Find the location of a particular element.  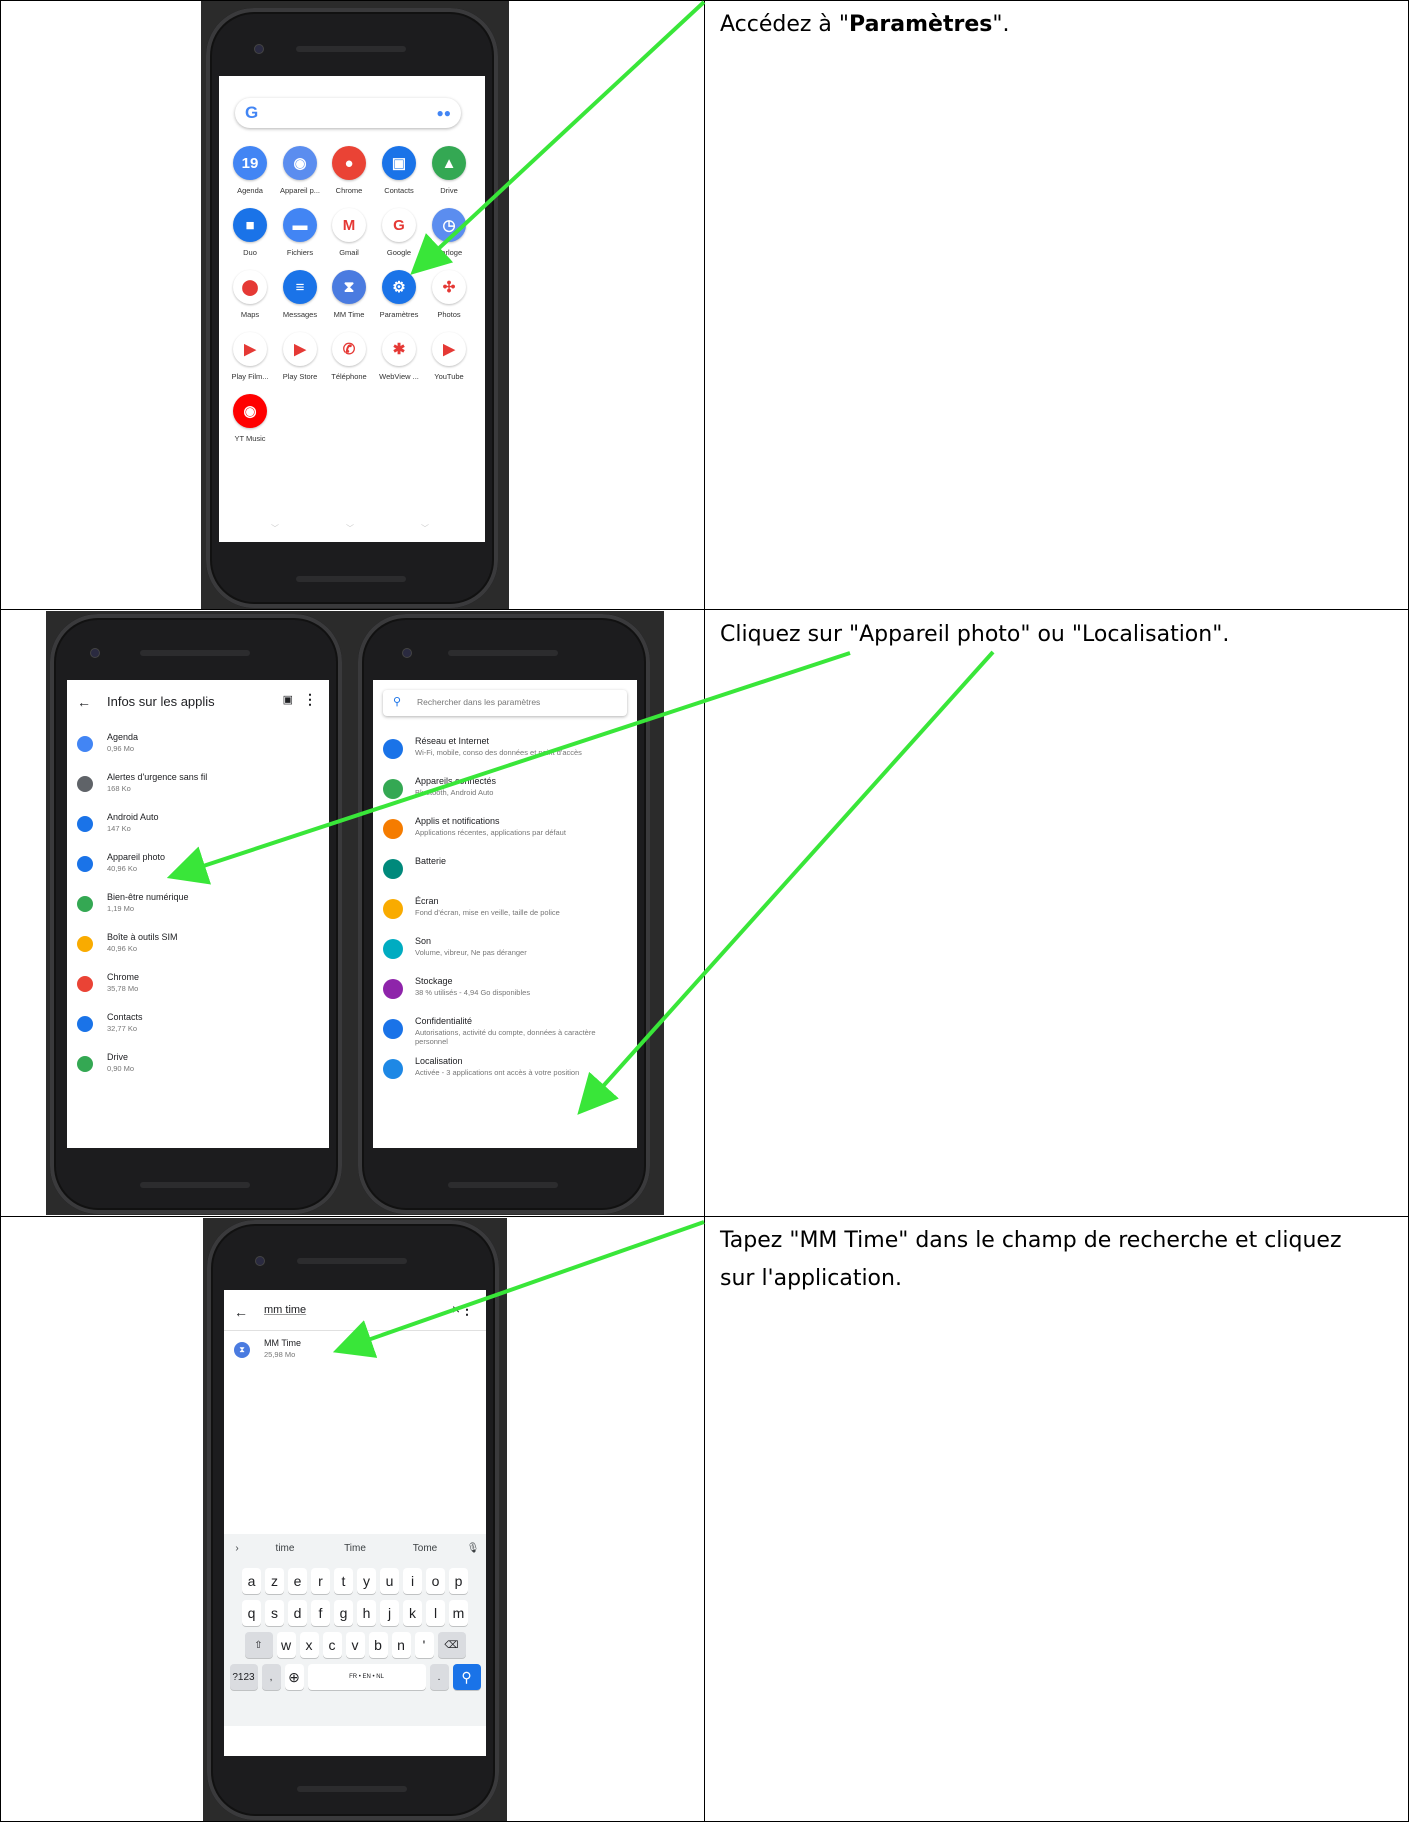

arrow-to-mm-time-result is located at coordinates (518, 1289).